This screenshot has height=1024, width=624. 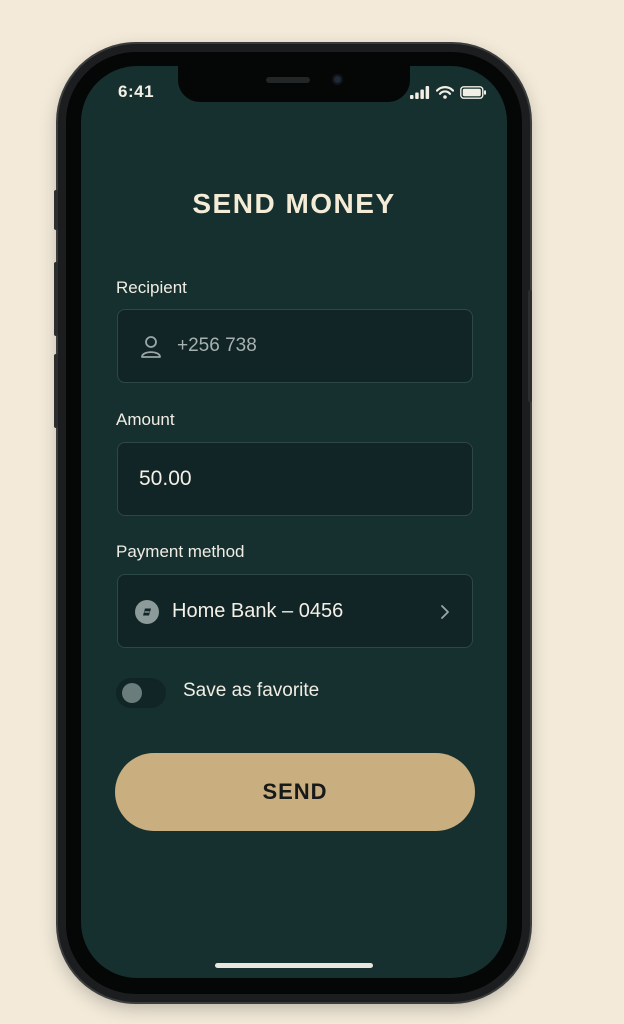 What do you see at coordinates (337, 79) in the screenshot?
I see `front-camera-icon` at bounding box center [337, 79].